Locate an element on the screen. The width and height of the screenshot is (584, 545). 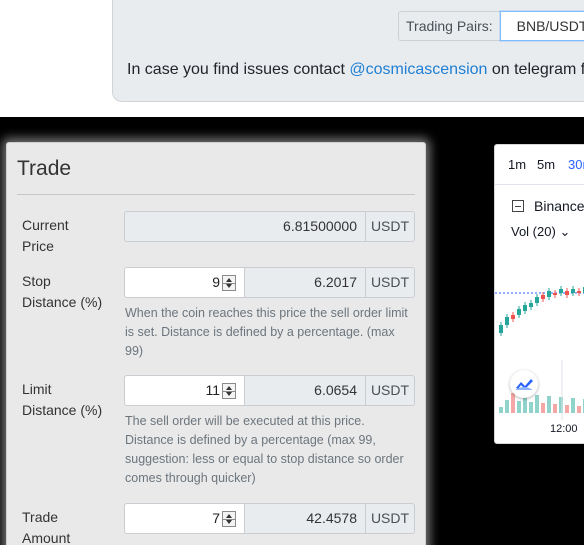
trade-amount-unit: USDT is located at coordinates (390, 518).